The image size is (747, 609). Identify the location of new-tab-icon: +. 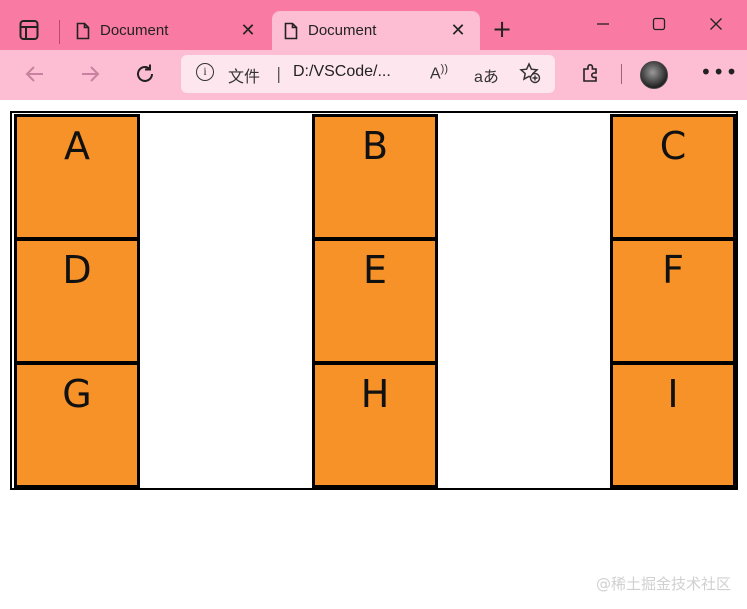
(502, 29).